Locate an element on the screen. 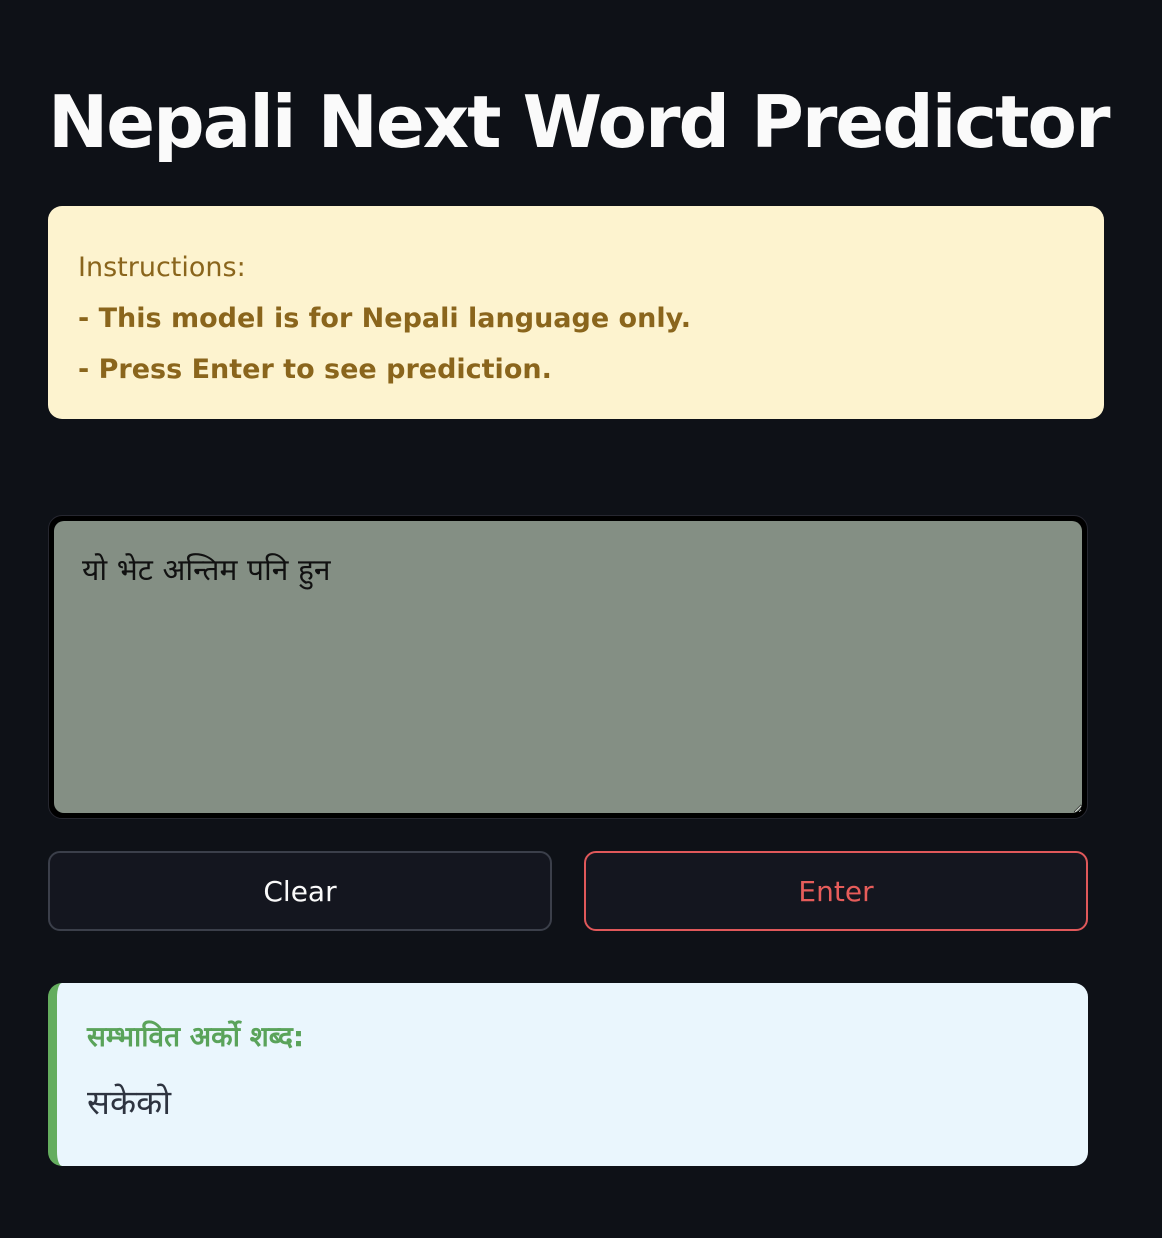  instruction-line-enter: - Press Enter to see prediction. is located at coordinates (315, 369).